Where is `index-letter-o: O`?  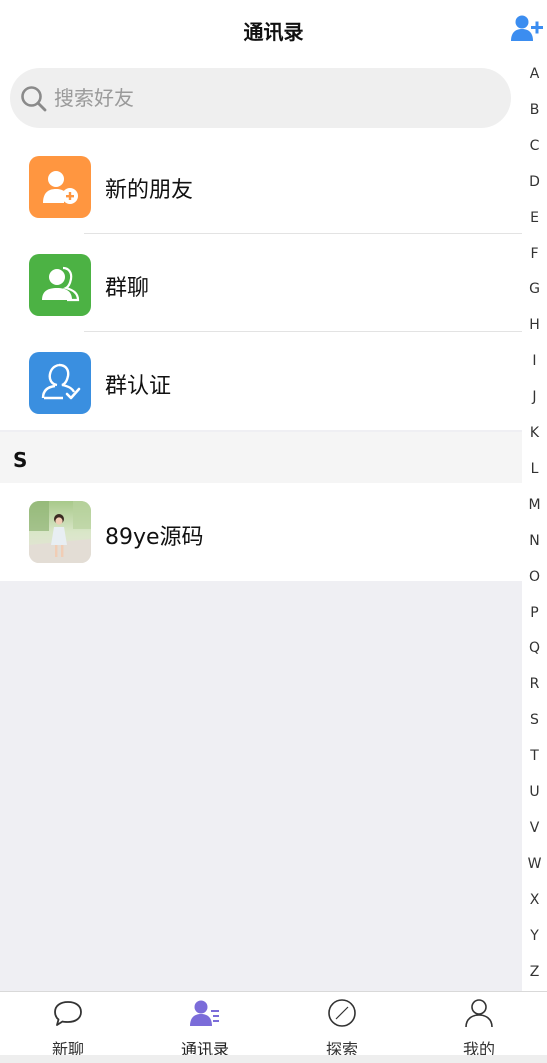
index-letter-o: O is located at coordinates (534, 577).